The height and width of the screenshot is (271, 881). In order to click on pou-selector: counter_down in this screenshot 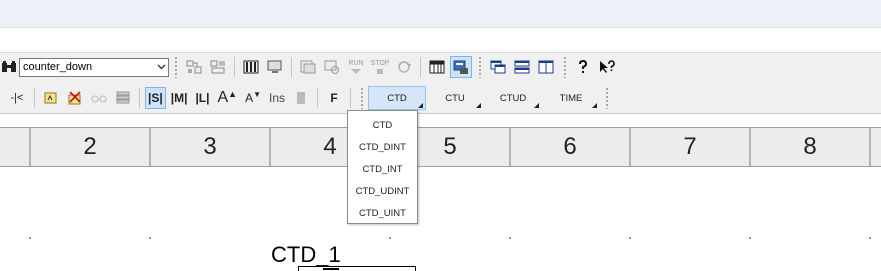, I will do `click(94, 67)`.